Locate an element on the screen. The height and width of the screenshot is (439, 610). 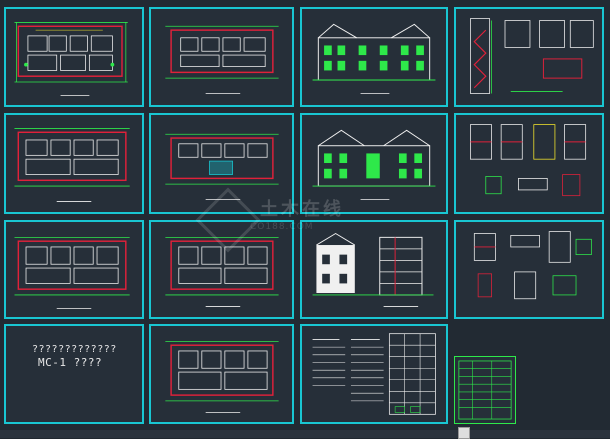
elevation-drawing is located at coordinates (374, 58).